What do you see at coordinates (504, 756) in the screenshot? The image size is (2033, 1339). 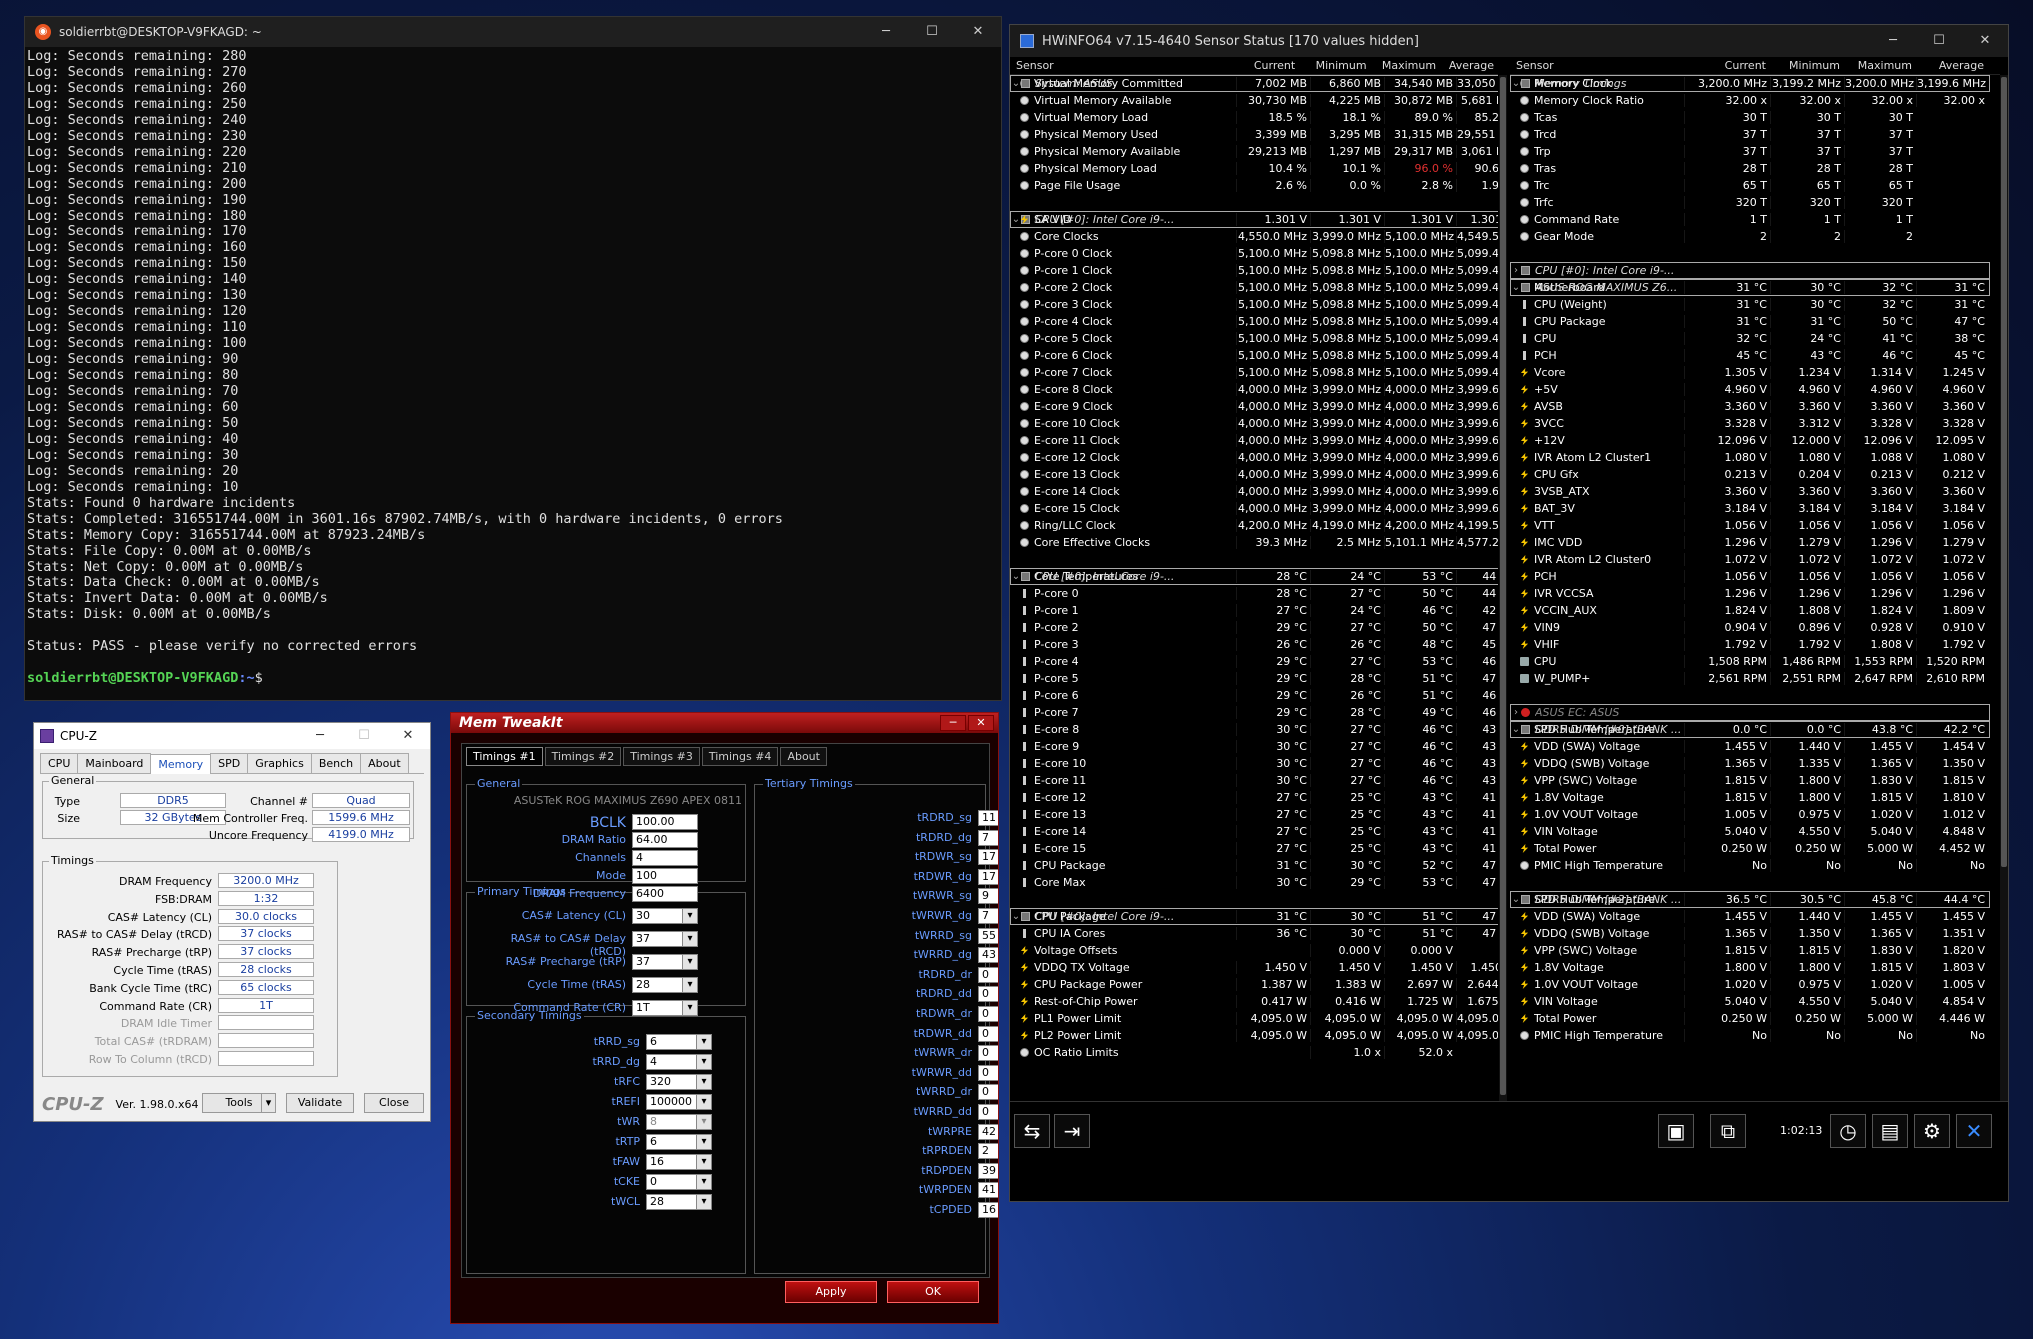 I see `mt-tab-timings-1: Timings #1` at bounding box center [504, 756].